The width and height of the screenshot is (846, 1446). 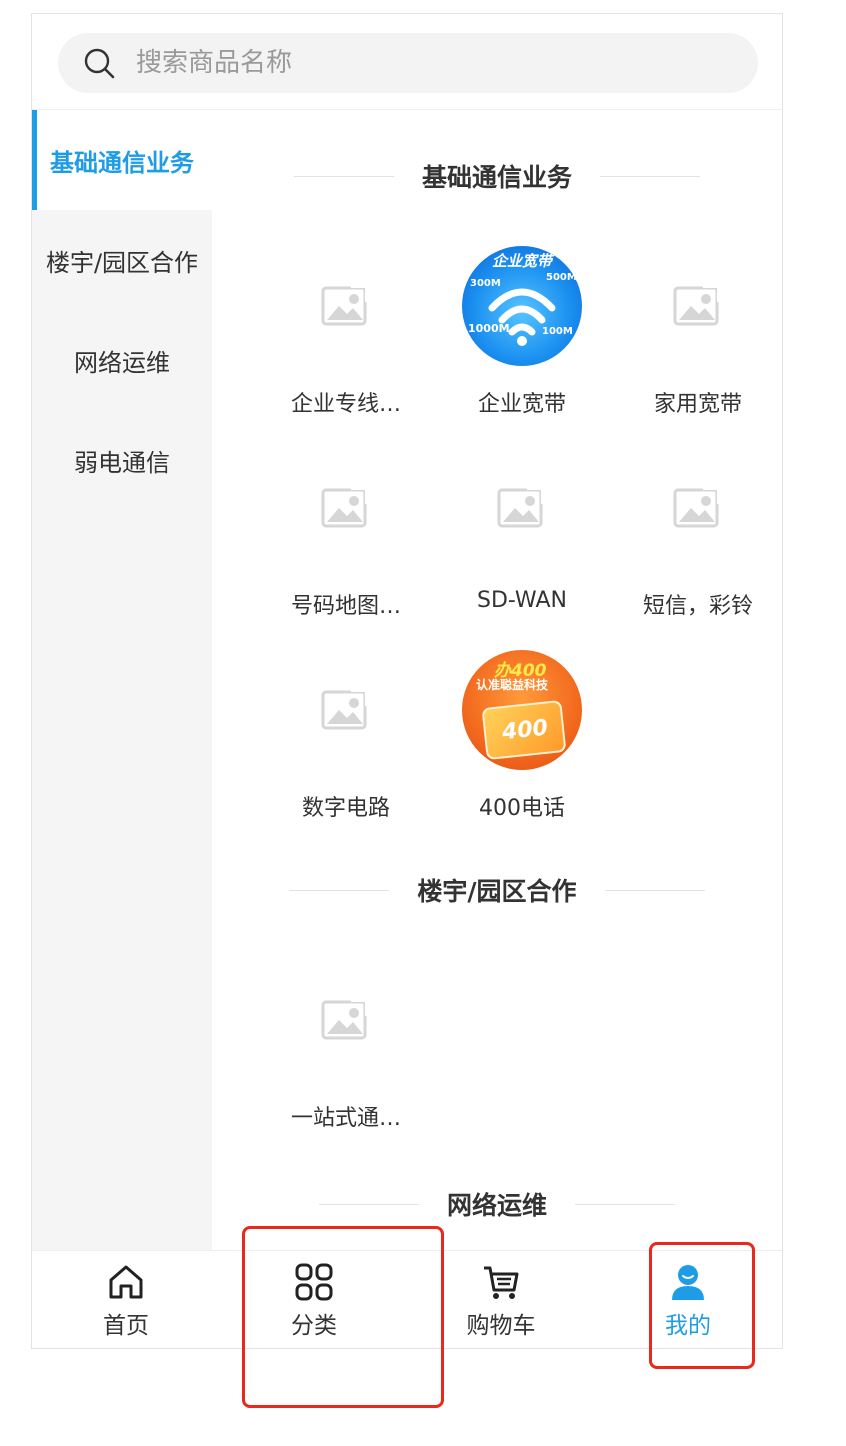 I want to click on sidebar-item-label: 基础通信业务, so click(x=122, y=162).